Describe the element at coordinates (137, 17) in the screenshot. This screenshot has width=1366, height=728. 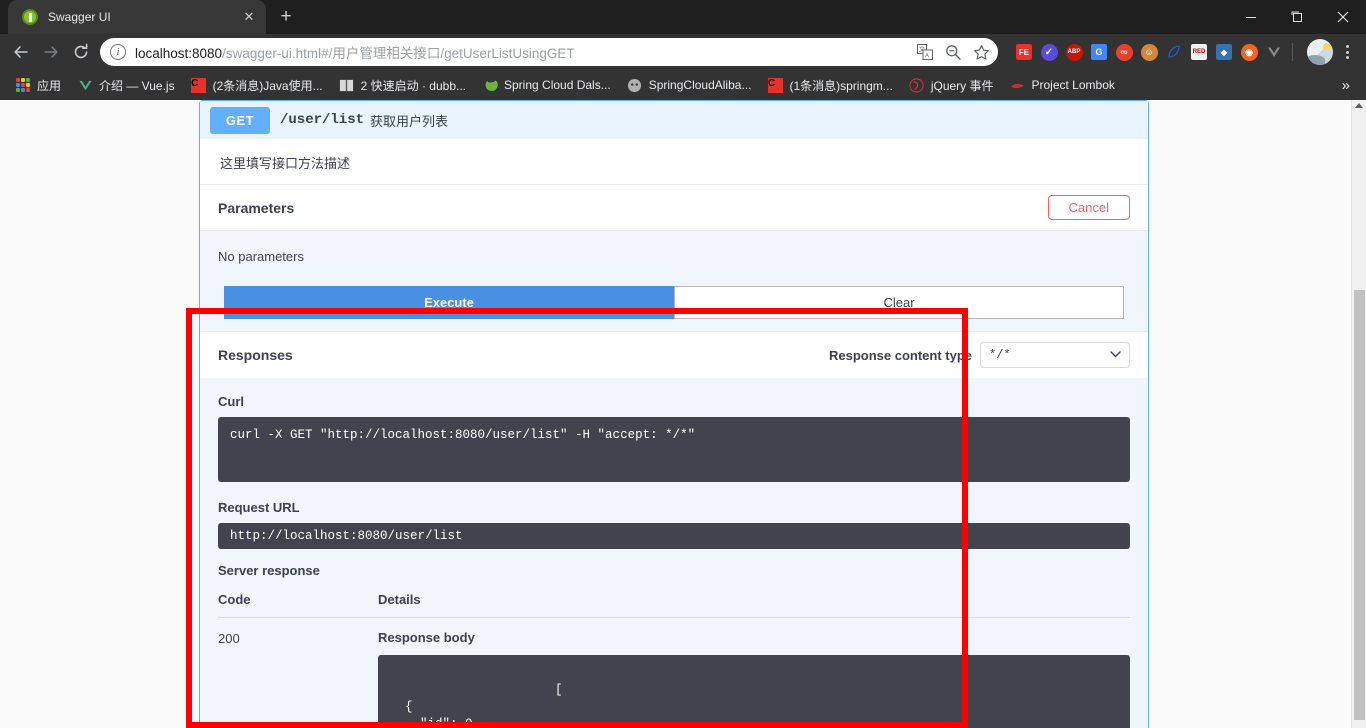
I see `browser-tab: Swagger UI ✕` at that location.